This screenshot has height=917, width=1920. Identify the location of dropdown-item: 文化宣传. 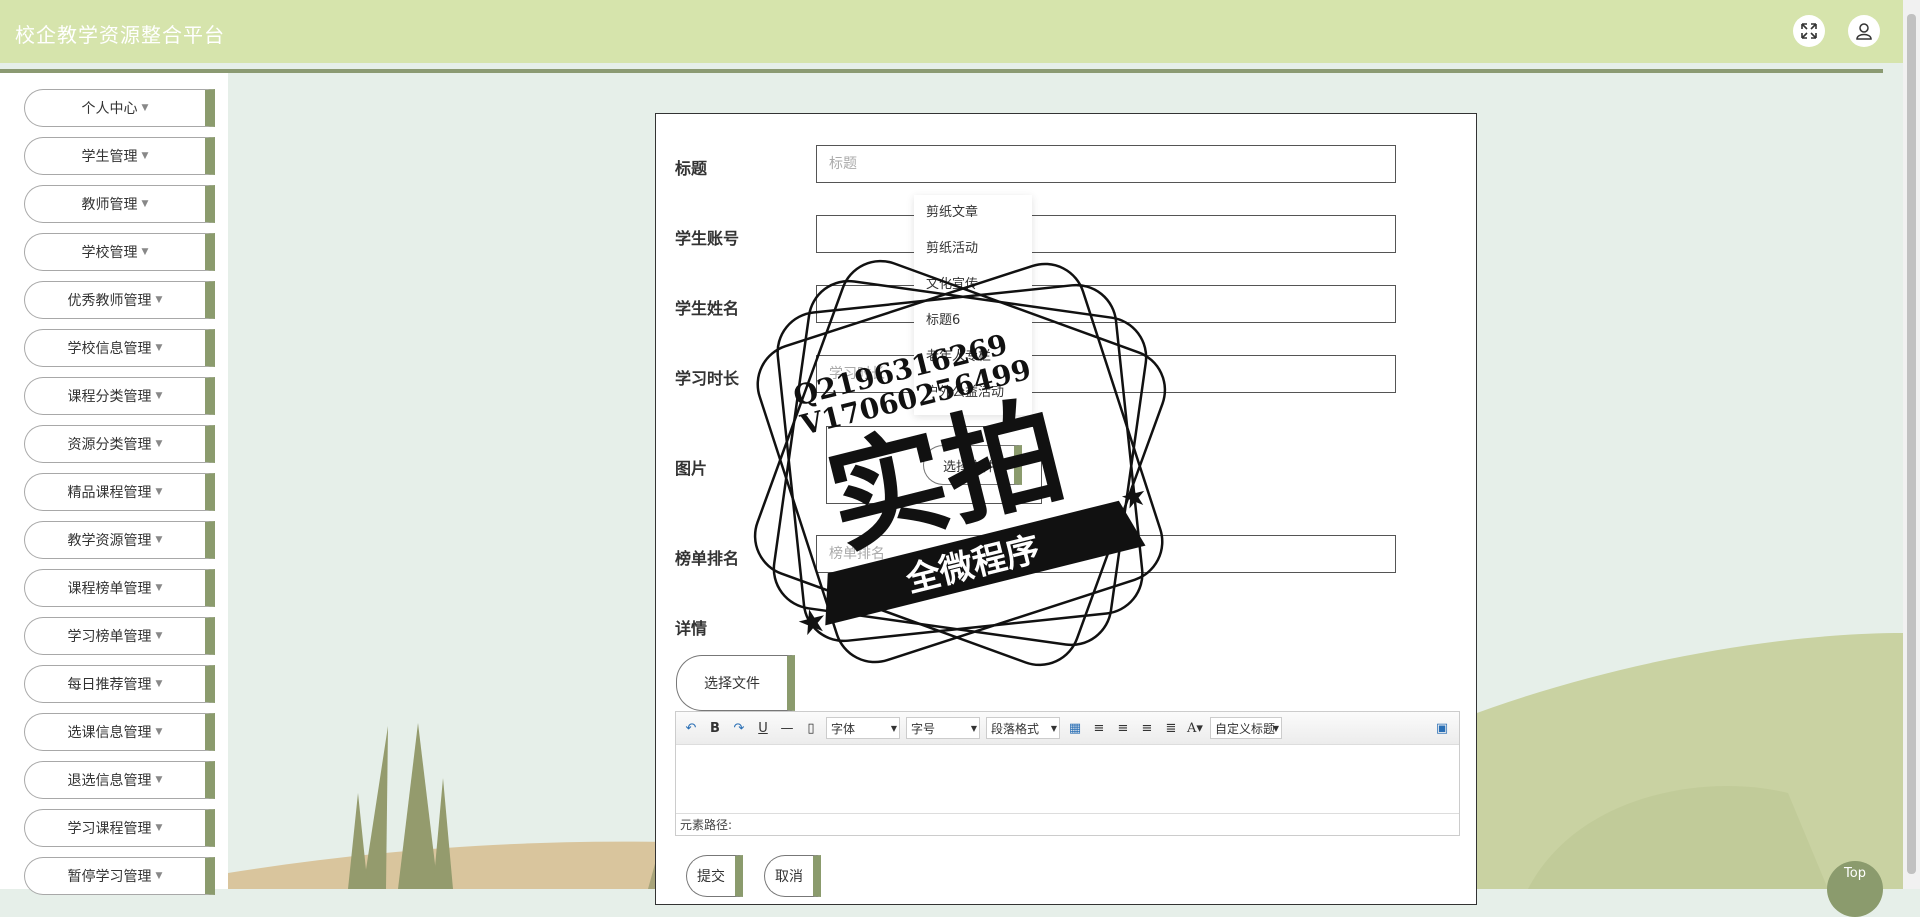
(973, 285).